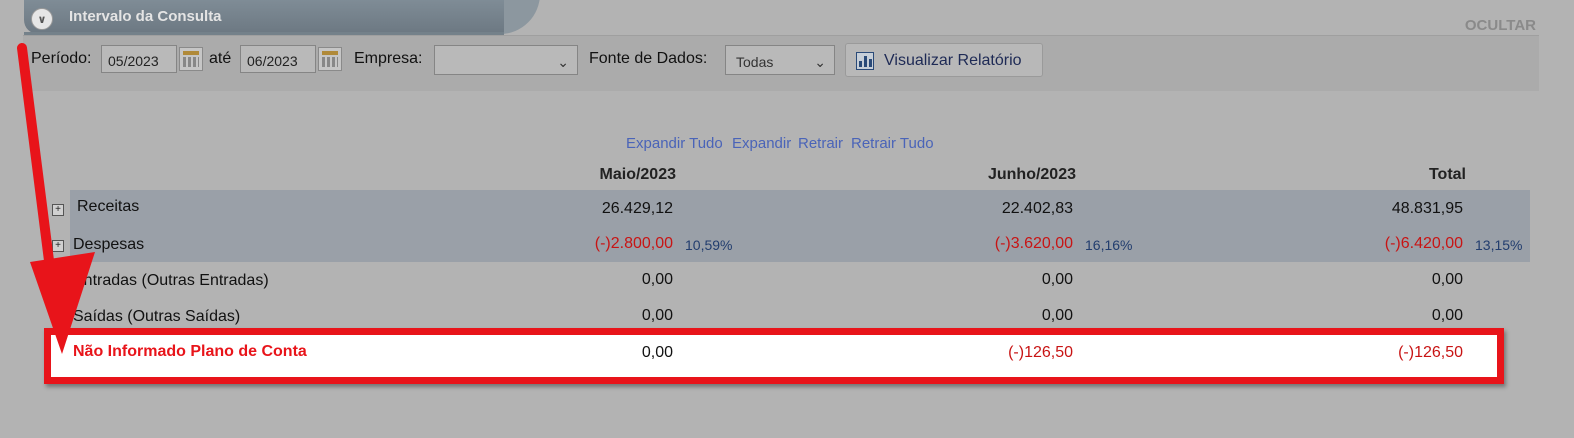 The image size is (1574, 438). What do you see at coordinates (1037, 208) in the screenshot?
I see `value-receitas-junho: 22.402,83` at bounding box center [1037, 208].